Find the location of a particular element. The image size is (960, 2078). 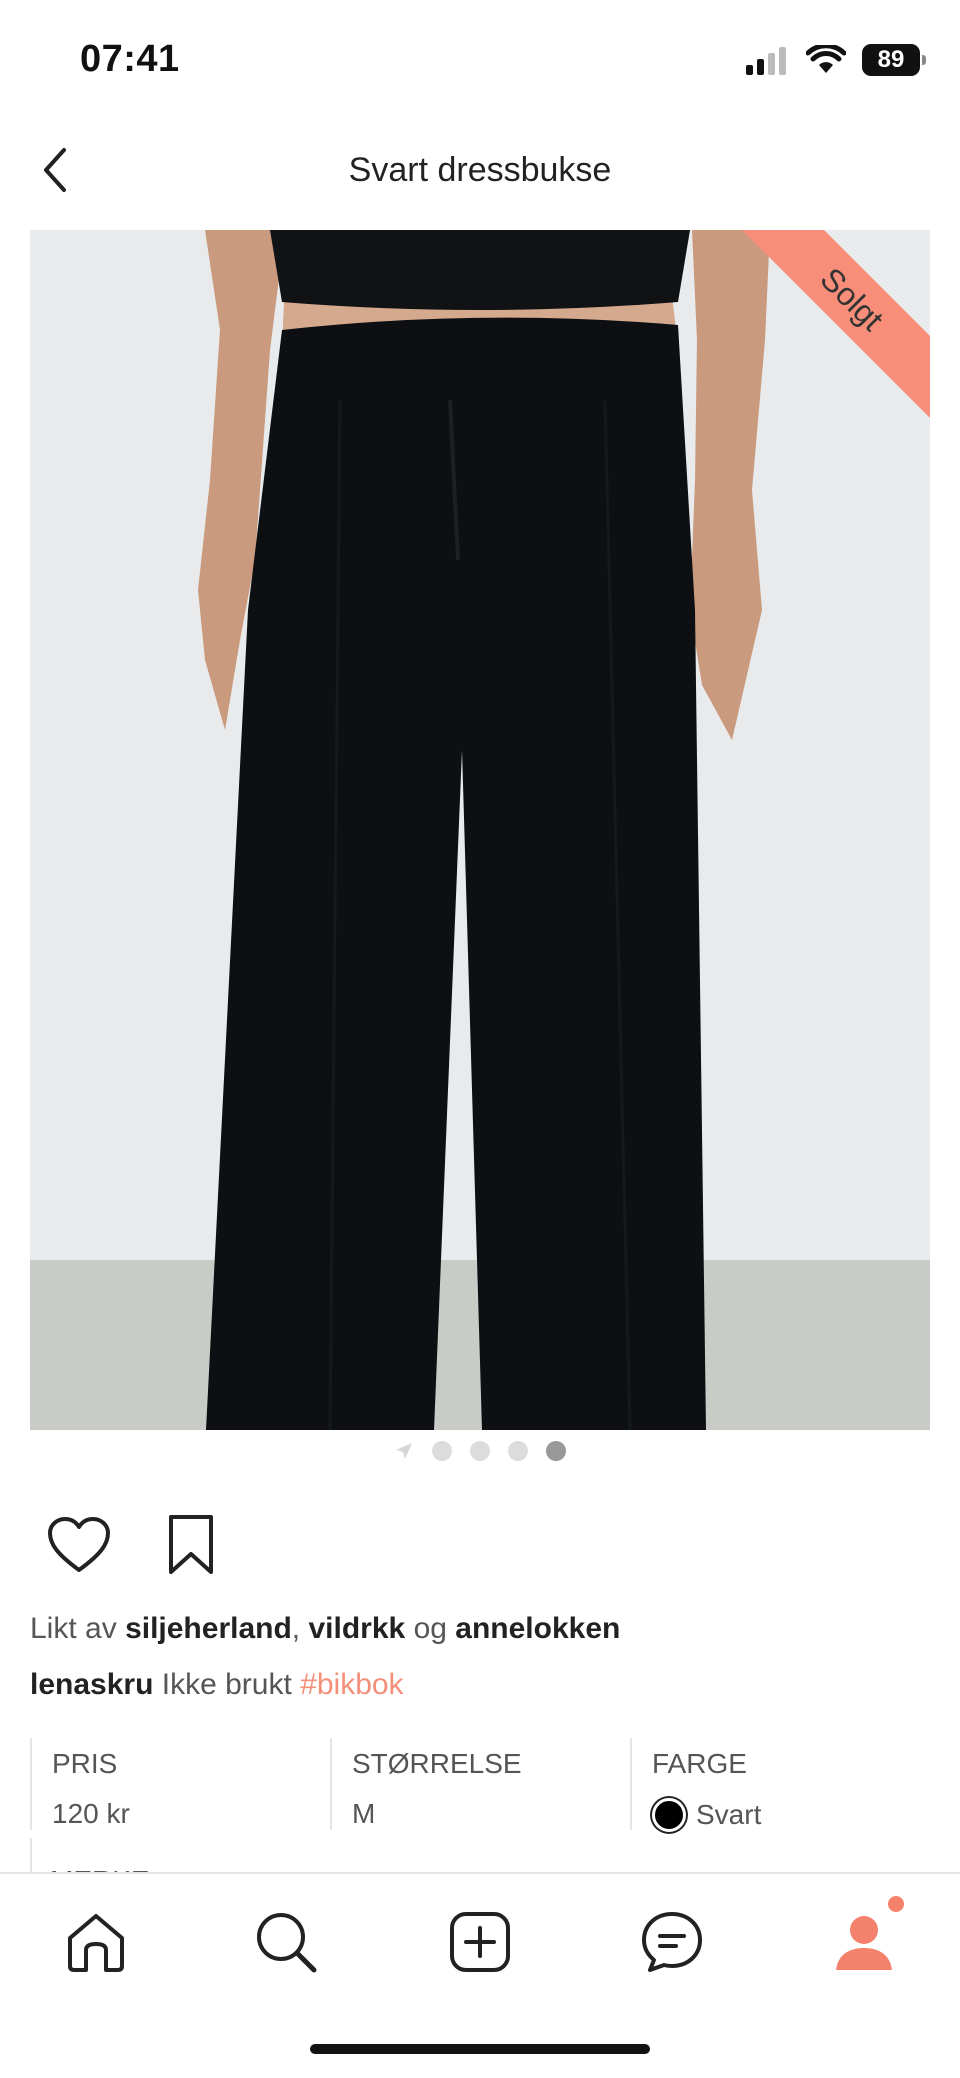

price-detail: PRIS 120 kr is located at coordinates (180, 1784).